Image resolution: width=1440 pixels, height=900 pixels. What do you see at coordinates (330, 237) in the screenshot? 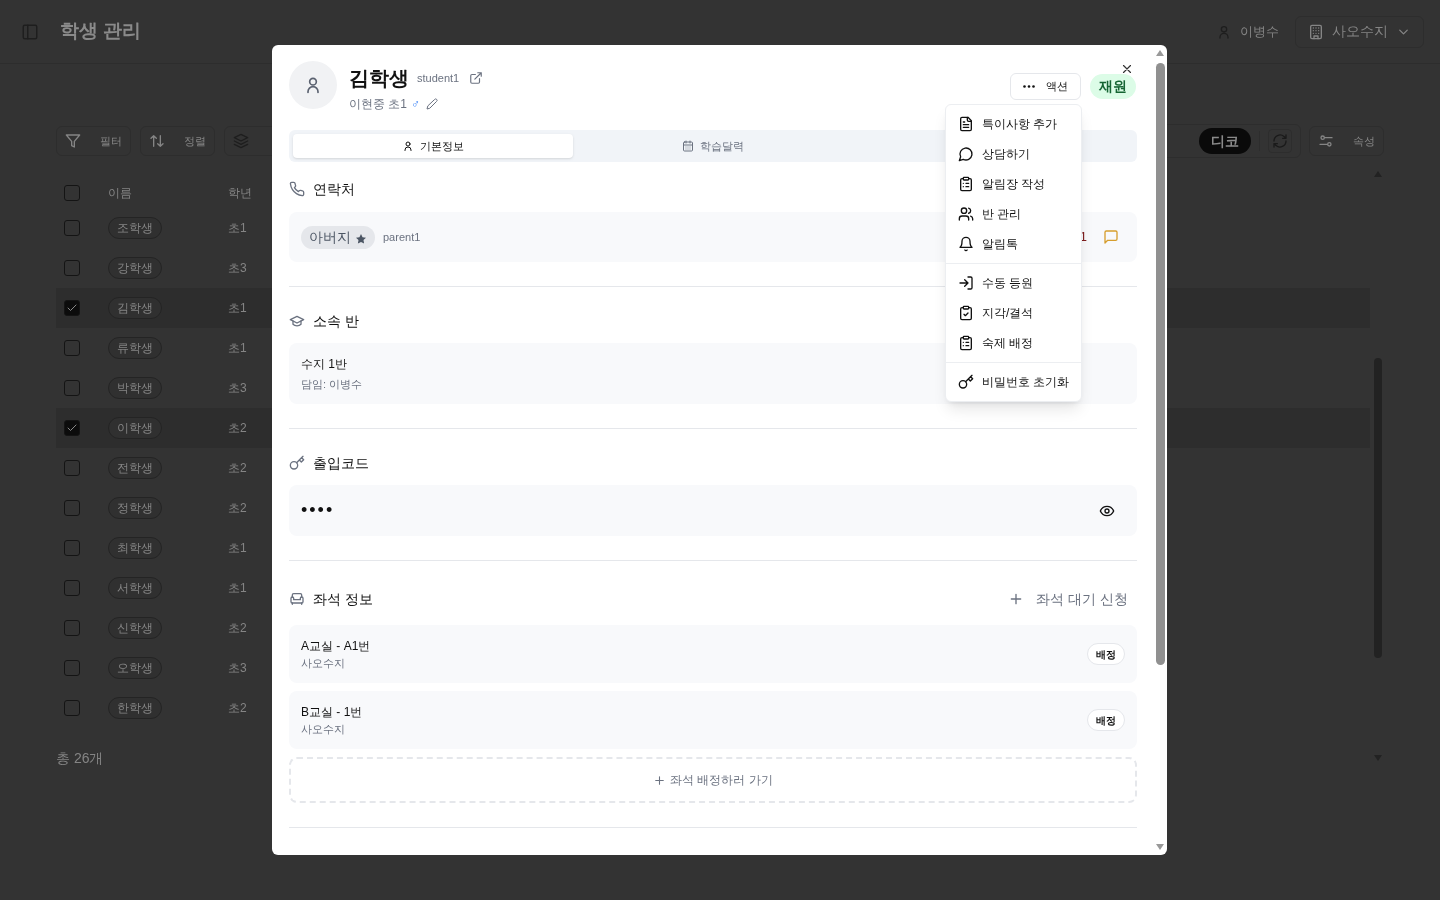
I see `relation-label: 아버지` at bounding box center [330, 237].